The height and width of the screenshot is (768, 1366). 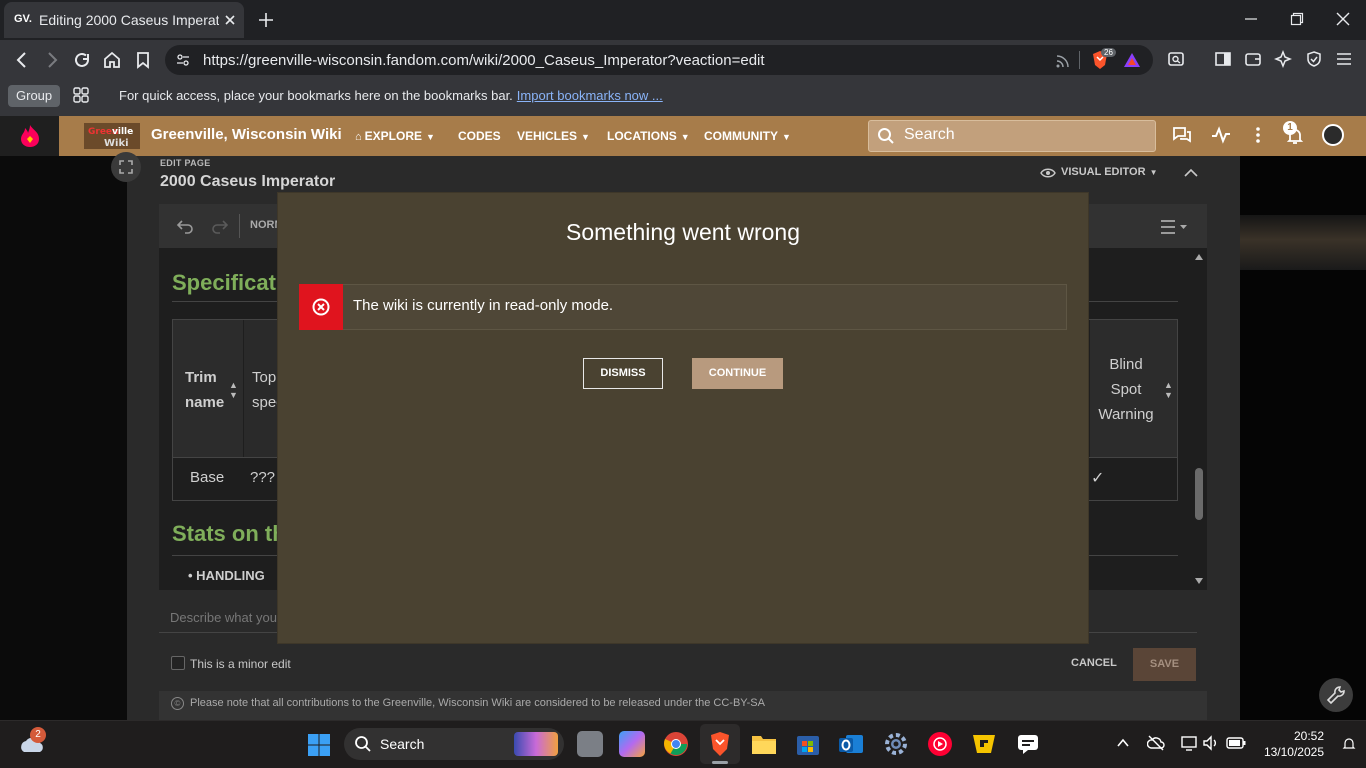 What do you see at coordinates (358, 137) in the screenshot?
I see `explore-icon: ⌂` at bounding box center [358, 137].